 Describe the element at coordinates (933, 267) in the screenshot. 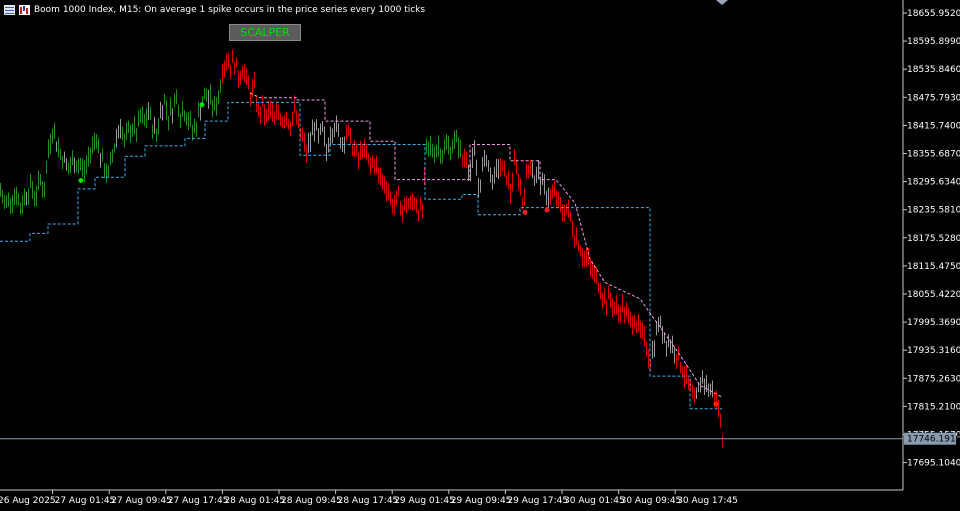

I see `y-tick-label: 18115.4750` at that location.